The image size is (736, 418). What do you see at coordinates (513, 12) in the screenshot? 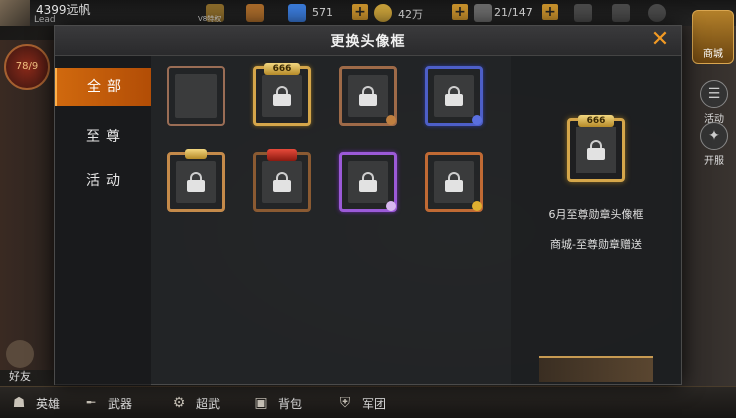
I see `energy-count: 21/147` at bounding box center [513, 12].